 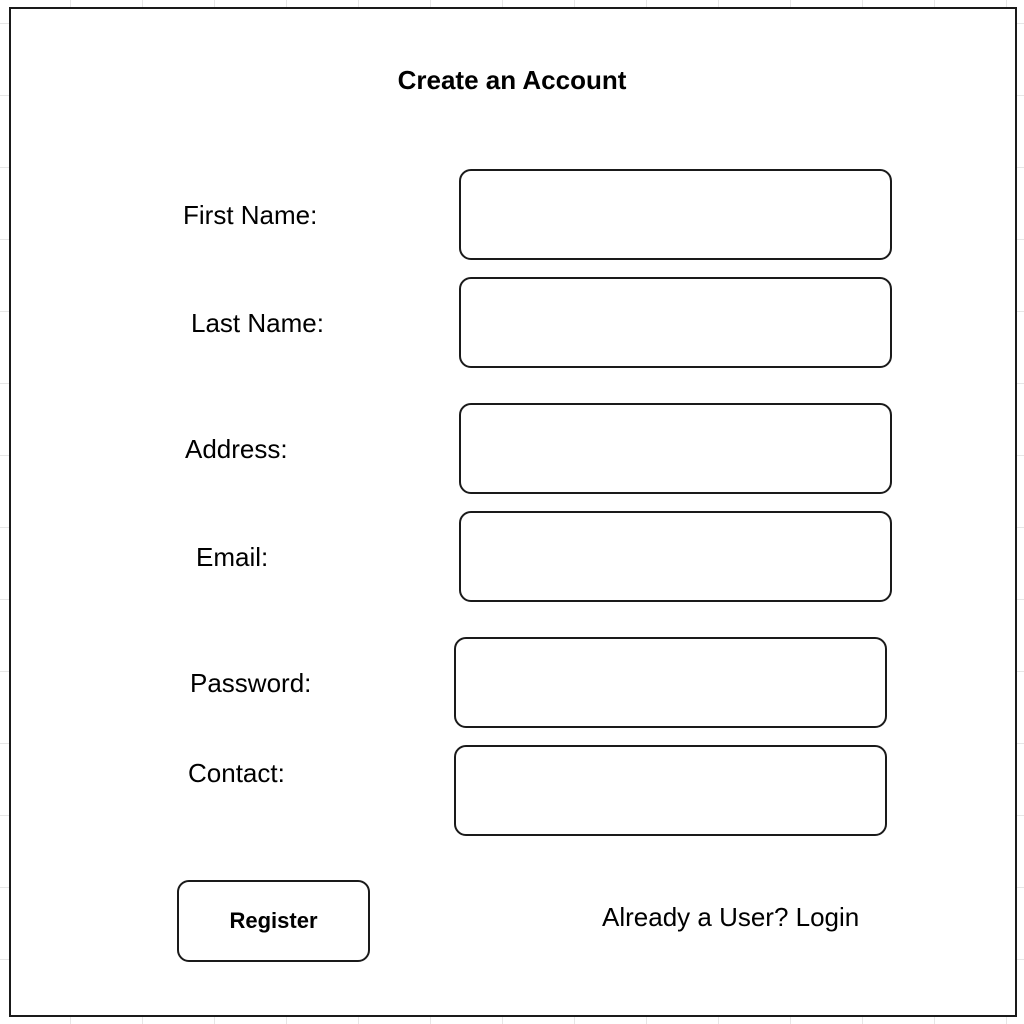 I want to click on contact-input, so click(x=670, y=790).